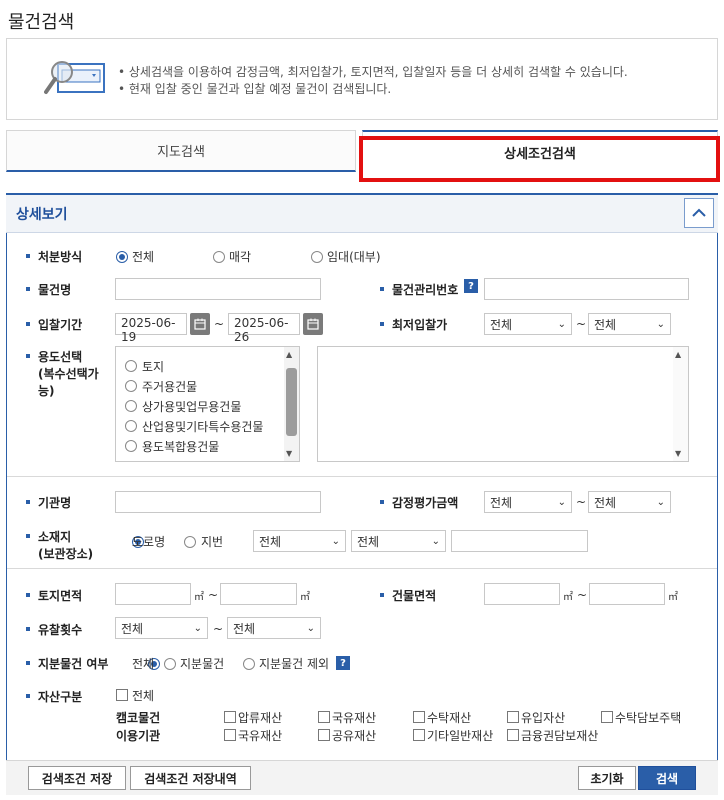  Describe the element at coordinates (153, 594) in the screenshot. I see `land-area-min-input` at that location.